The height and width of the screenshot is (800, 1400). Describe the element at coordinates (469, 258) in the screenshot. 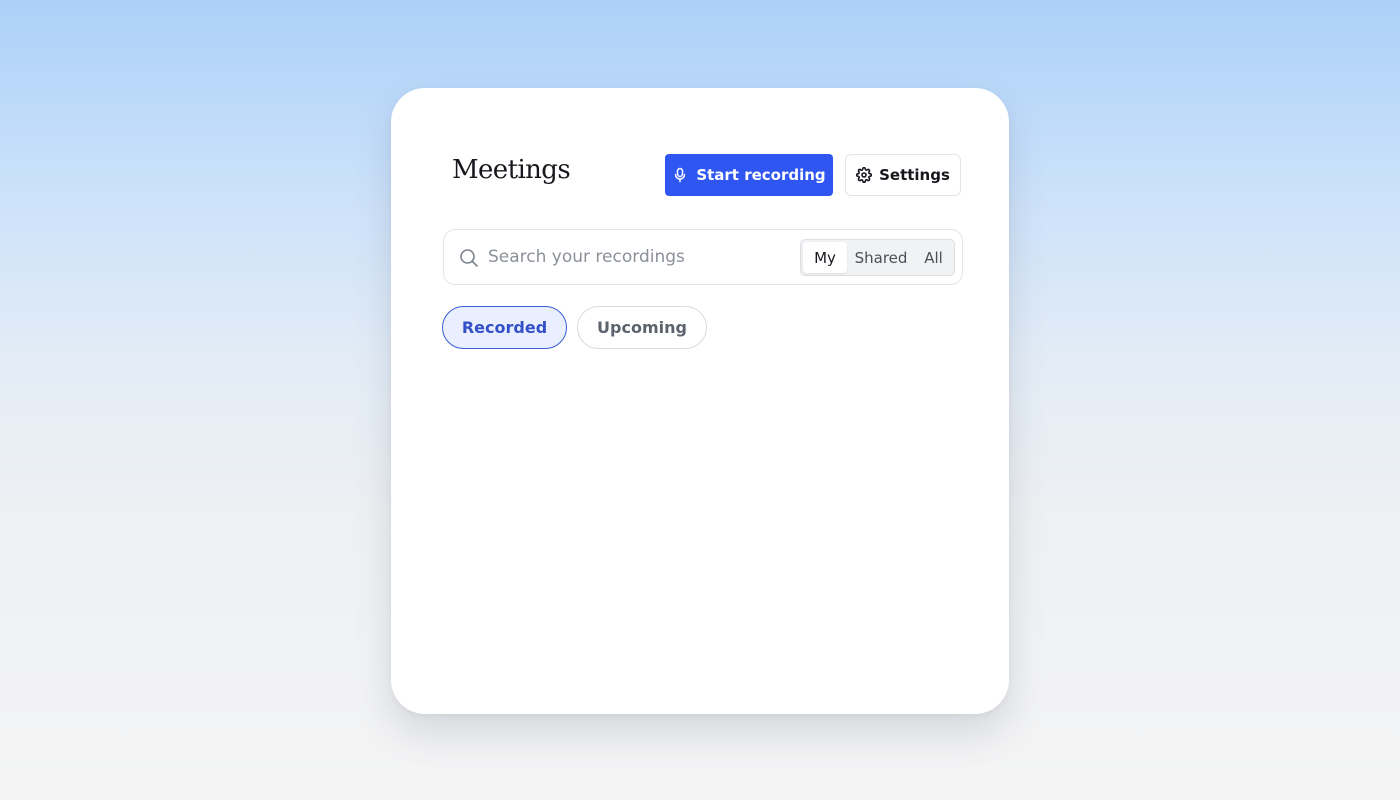

I see `search-icon` at that location.